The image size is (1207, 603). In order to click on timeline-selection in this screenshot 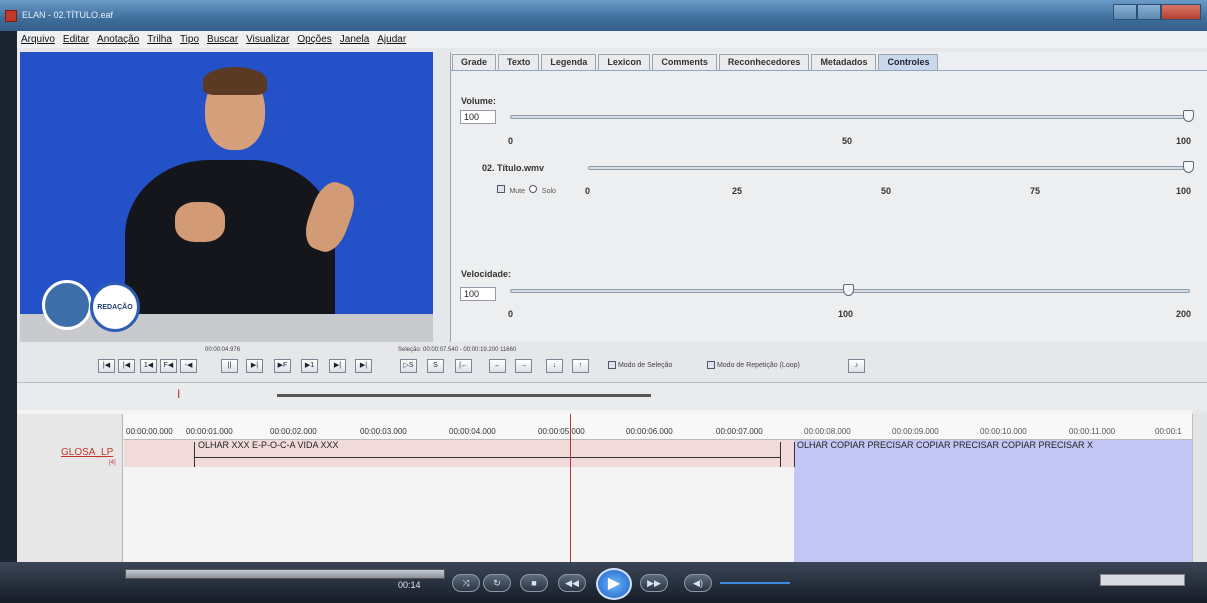, I will do `click(993, 501)`.